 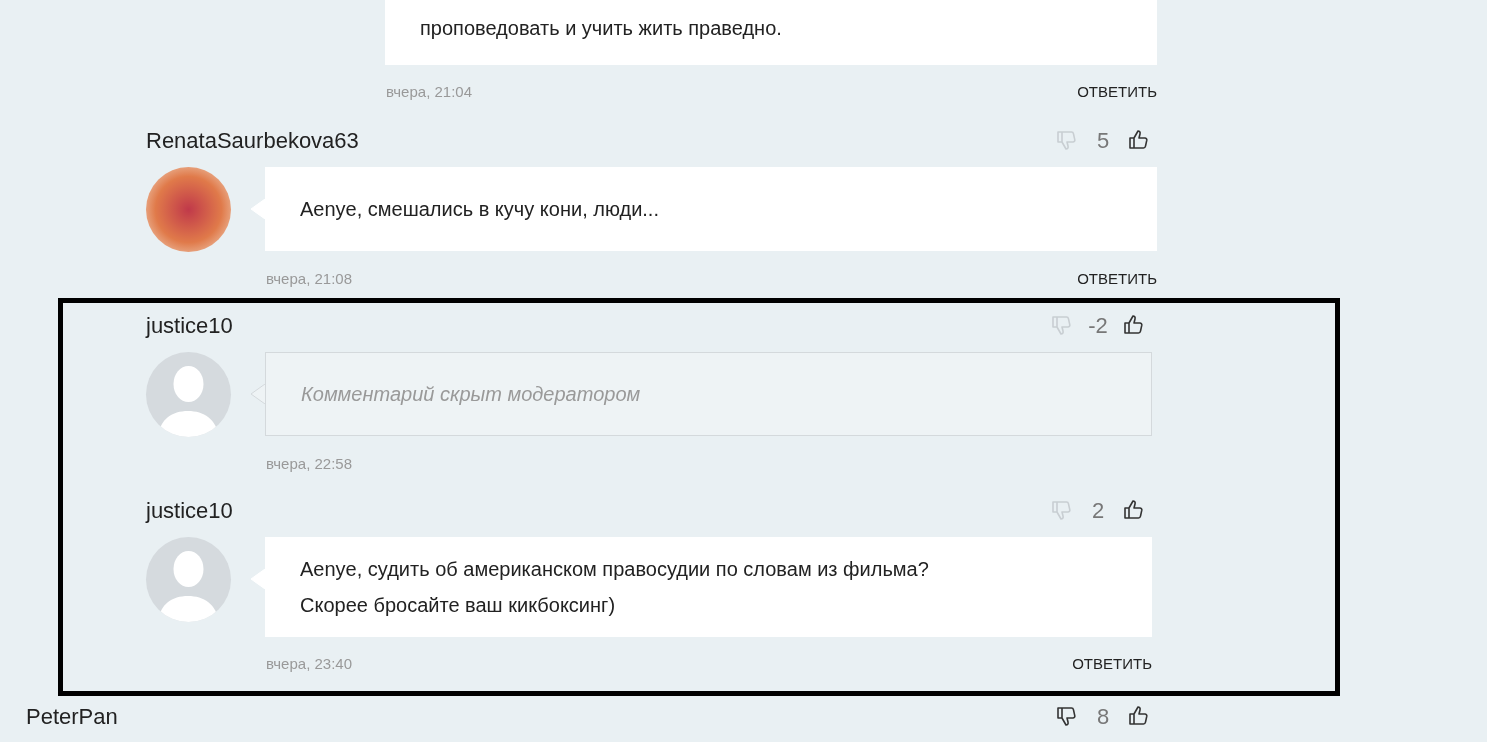 What do you see at coordinates (72, 716) in the screenshot?
I see `username: PeterPan` at bounding box center [72, 716].